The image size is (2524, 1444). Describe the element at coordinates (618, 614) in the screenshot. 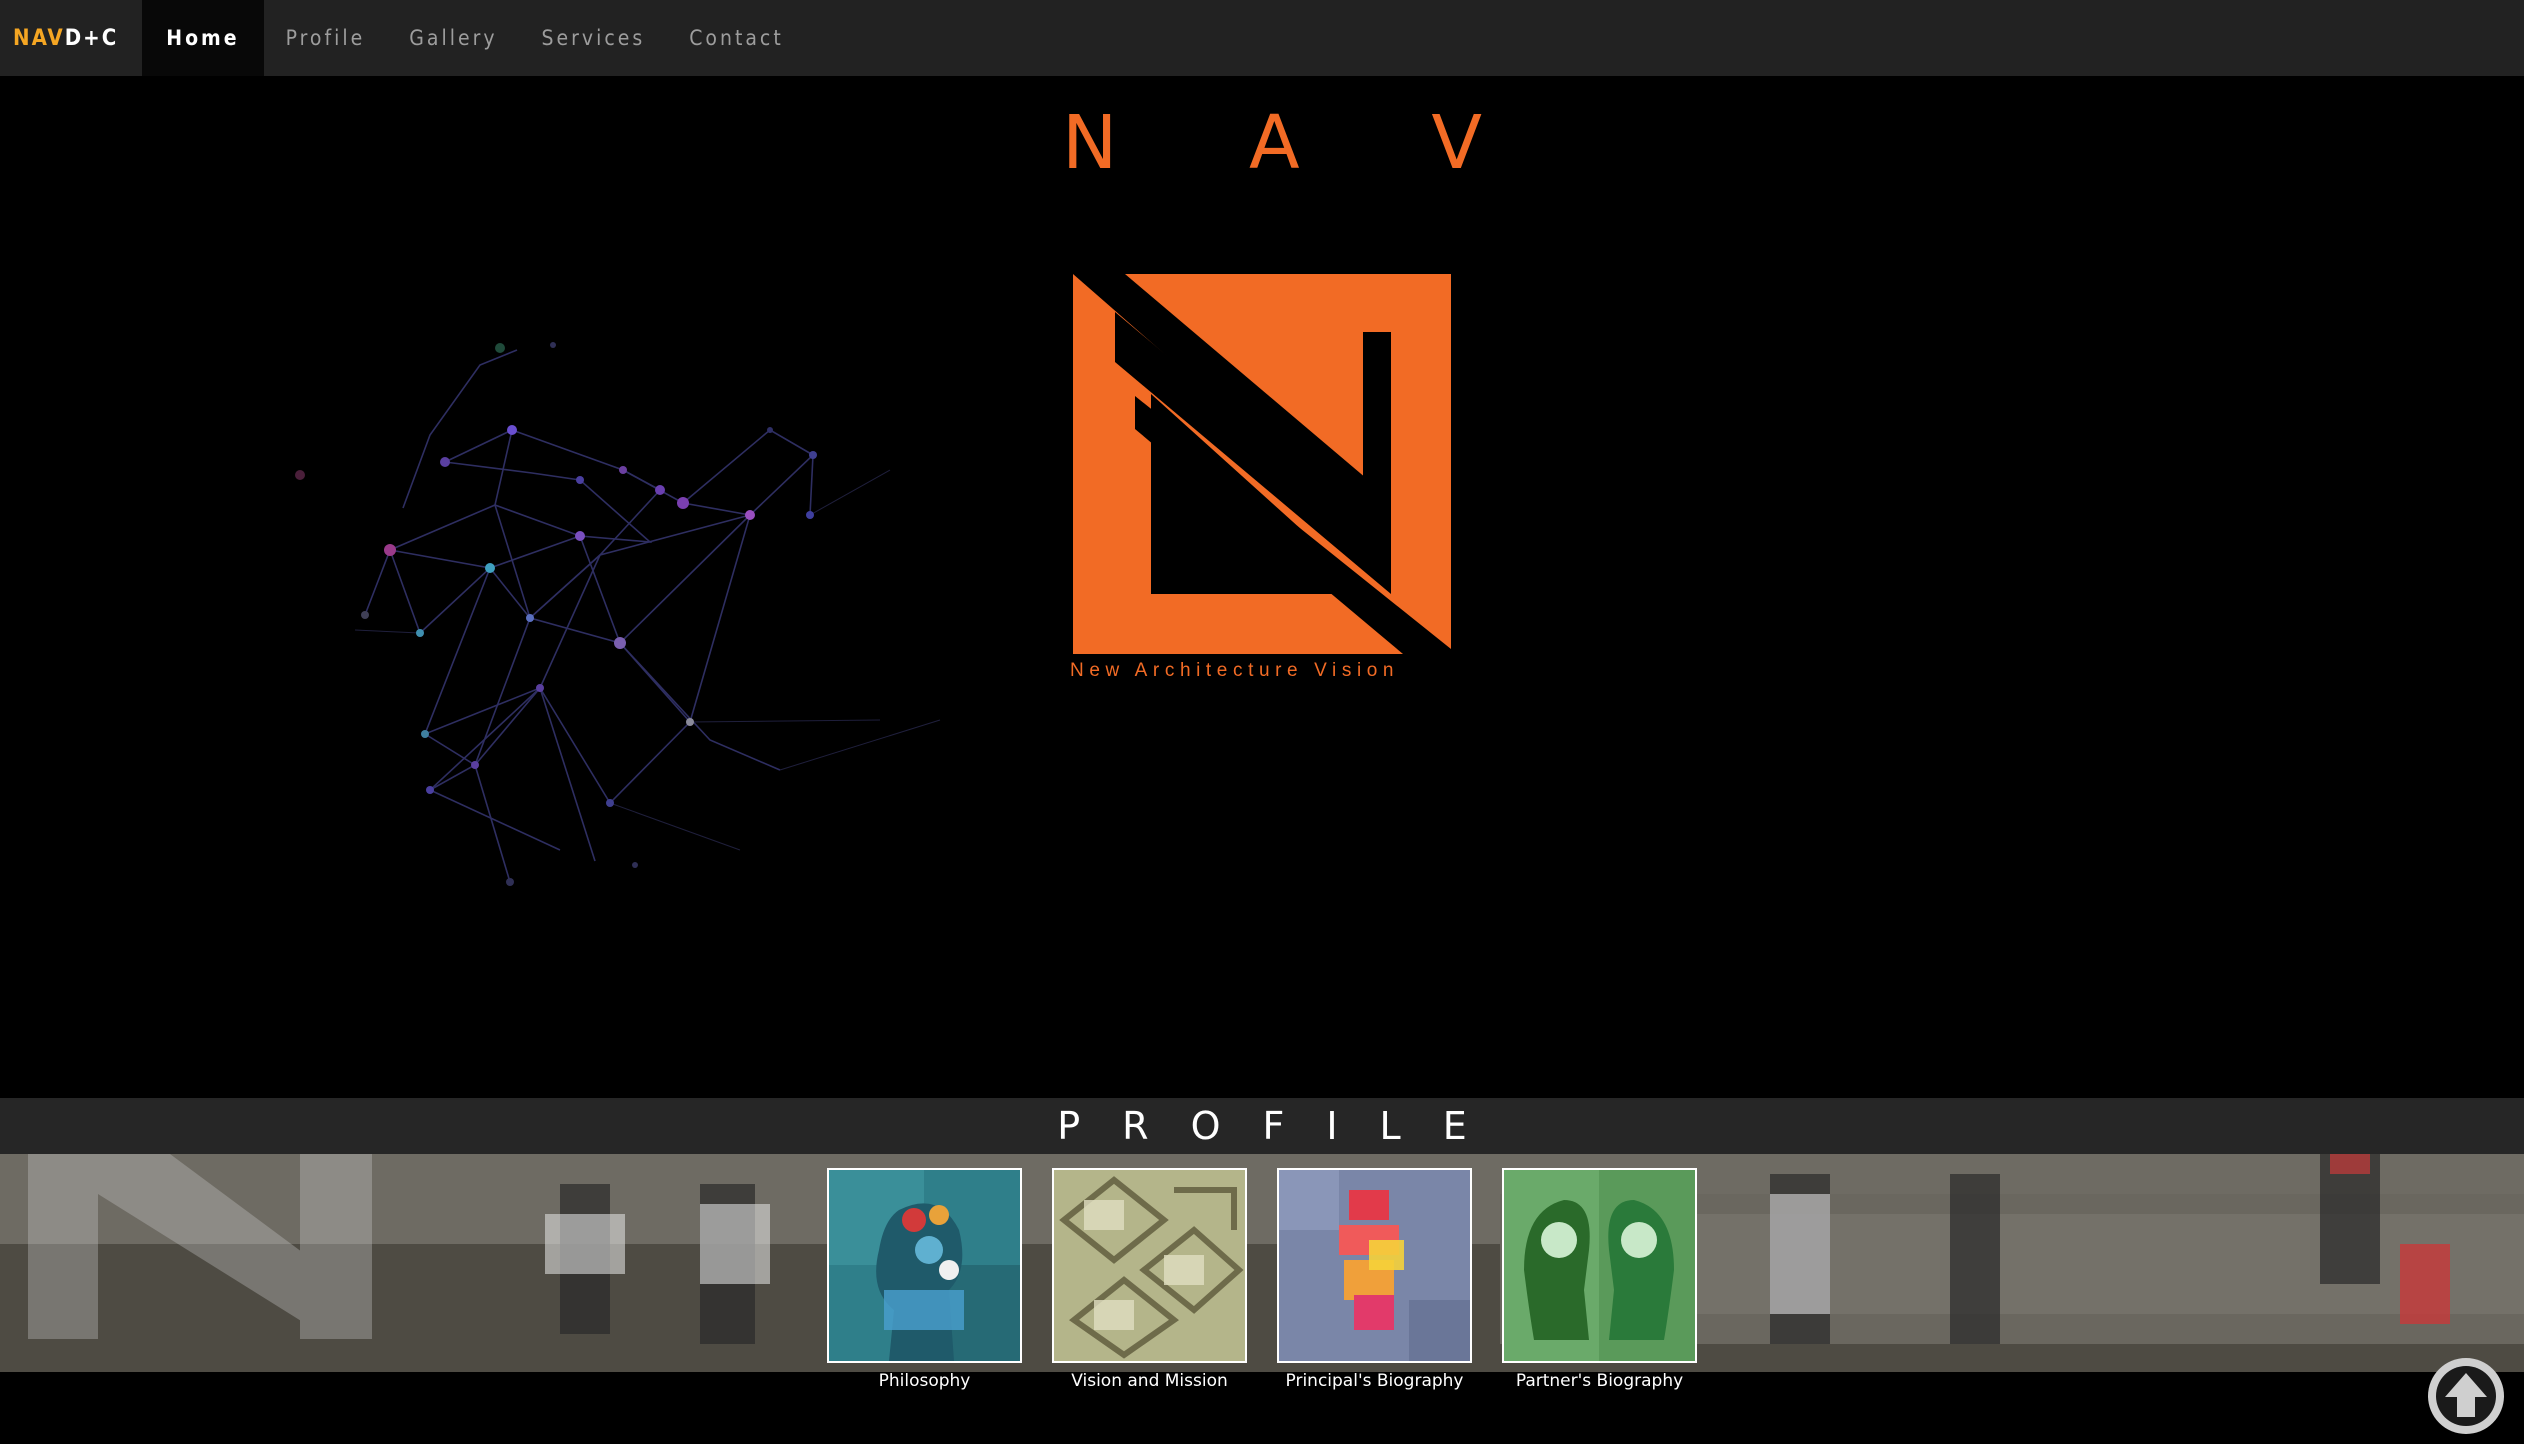

I see `network-graphic` at that location.